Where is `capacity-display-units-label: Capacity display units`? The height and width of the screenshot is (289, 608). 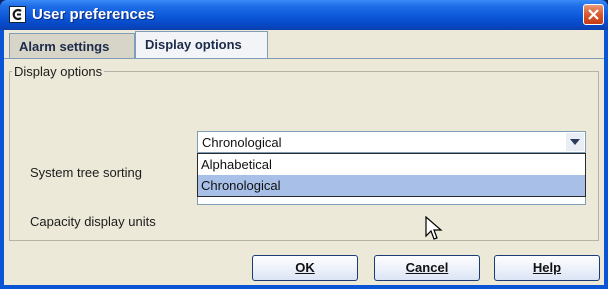
capacity-display-units-label: Capacity display units is located at coordinates (93, 221).